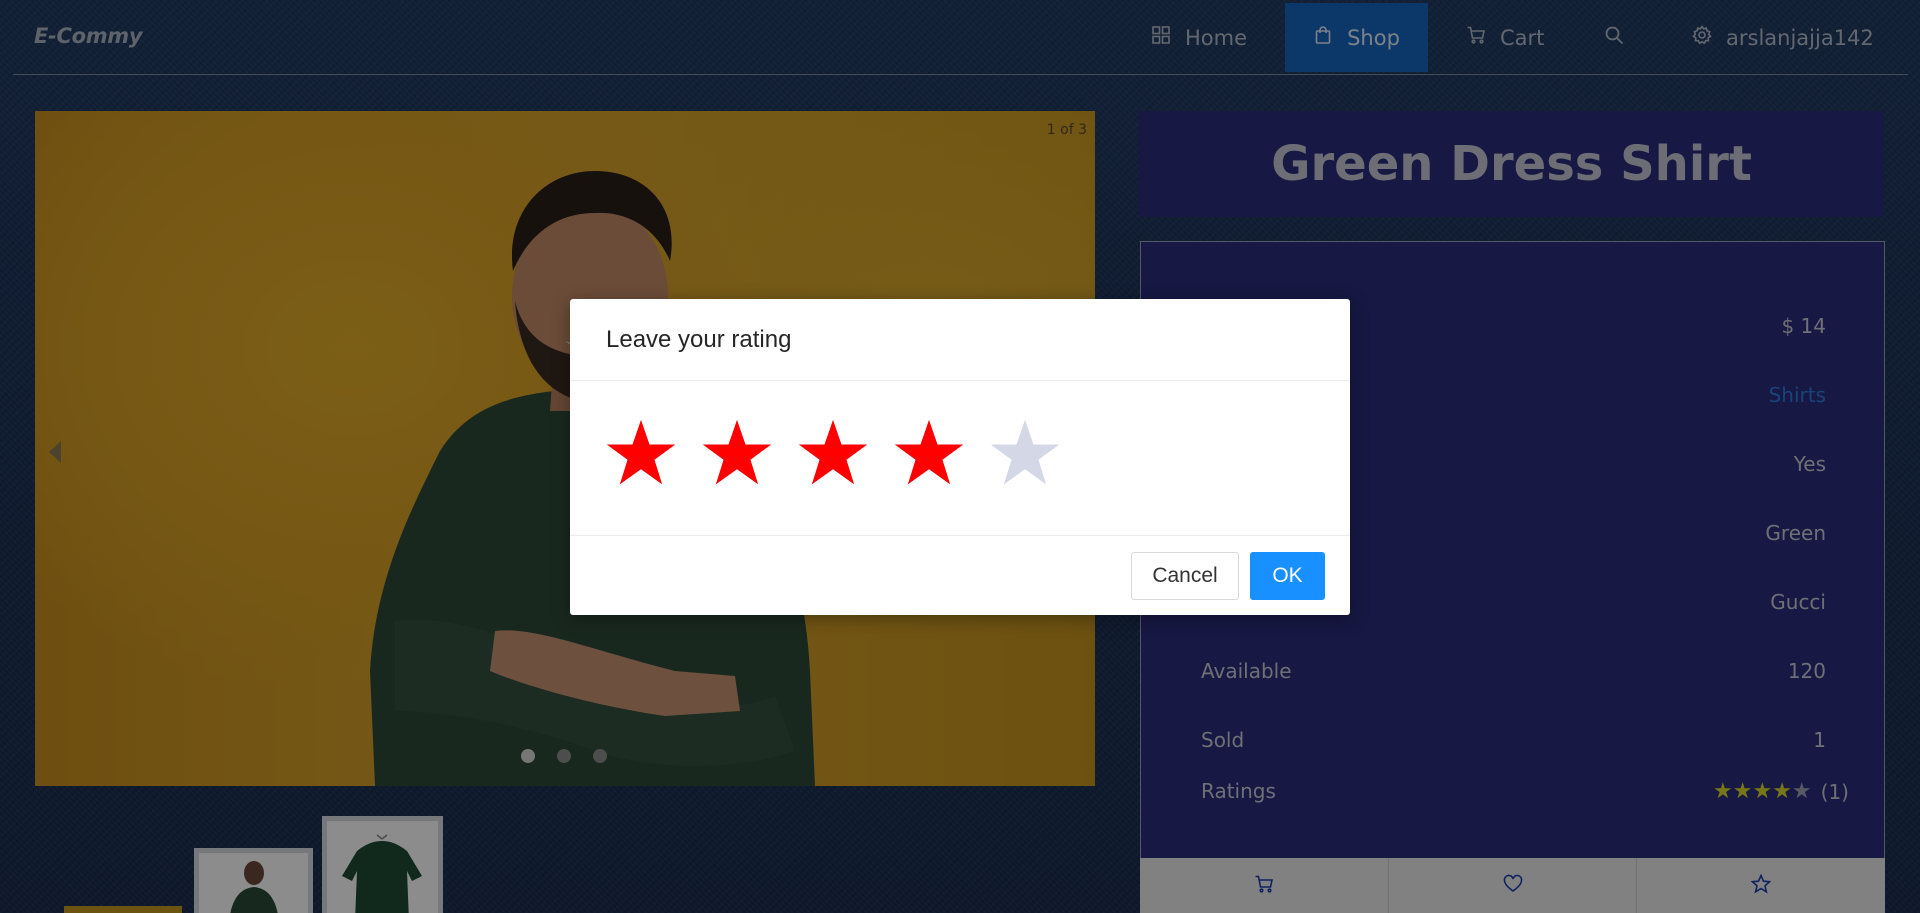 This screenshot has height=913, width=1920. I want to click on modal-title: Leave your rating, so click(699, 339).